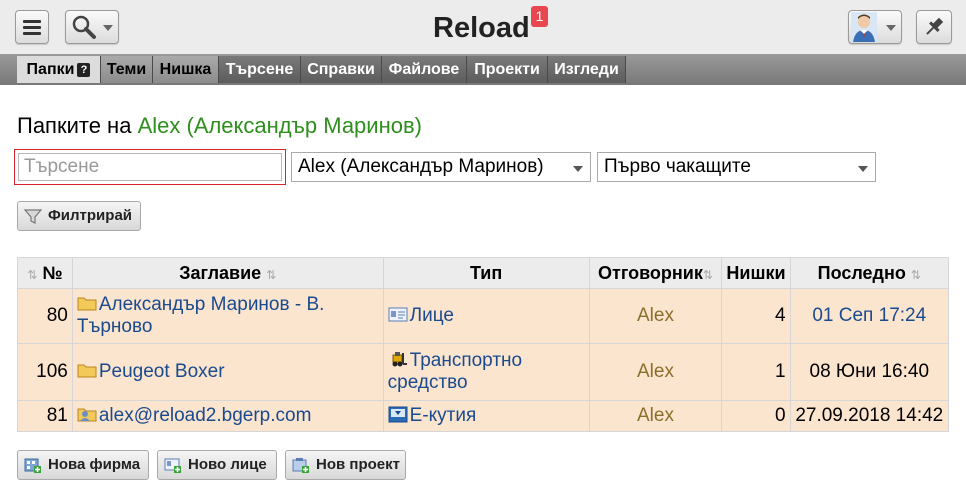 This screenshot has width=966, height=493. I want to click on new-person-button: Ново лице, so click(217, 465).